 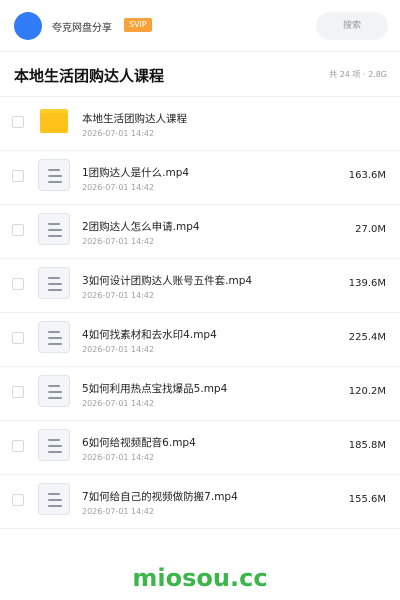 What do you see at coordinates (139, 443) in the screenshot?
I see `file-name: 6如何给视频配音6.mp4` at bounding box center [139, 443].